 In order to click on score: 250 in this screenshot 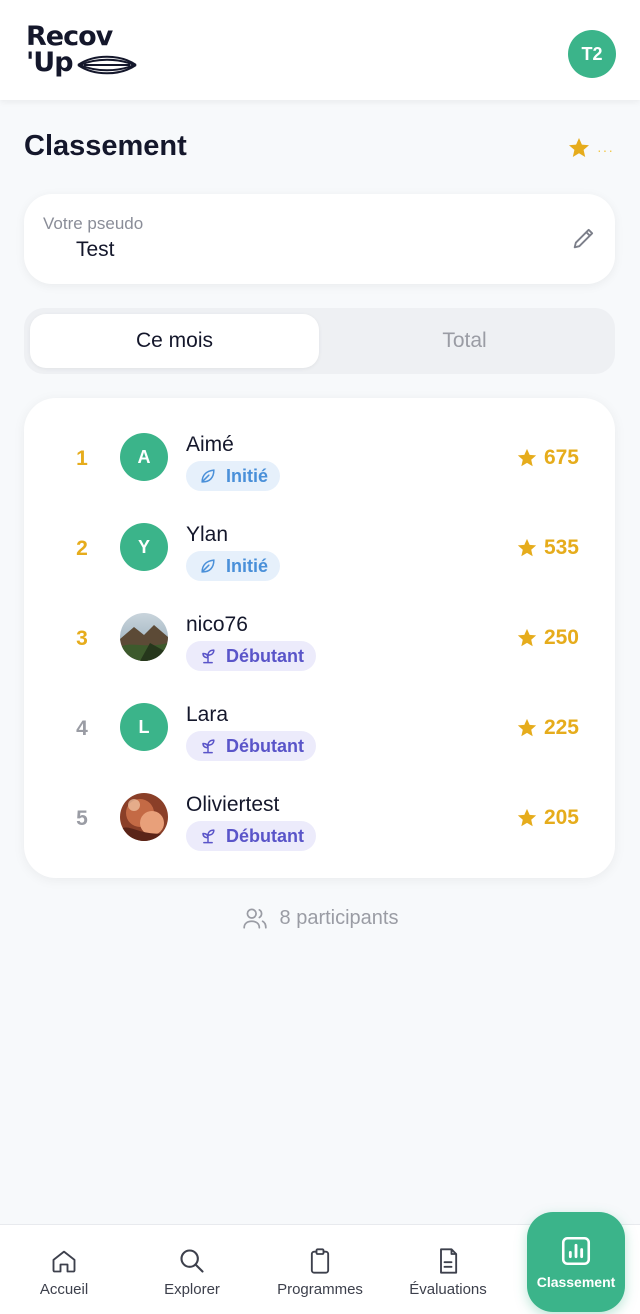, I will do `click(547, 638)`.